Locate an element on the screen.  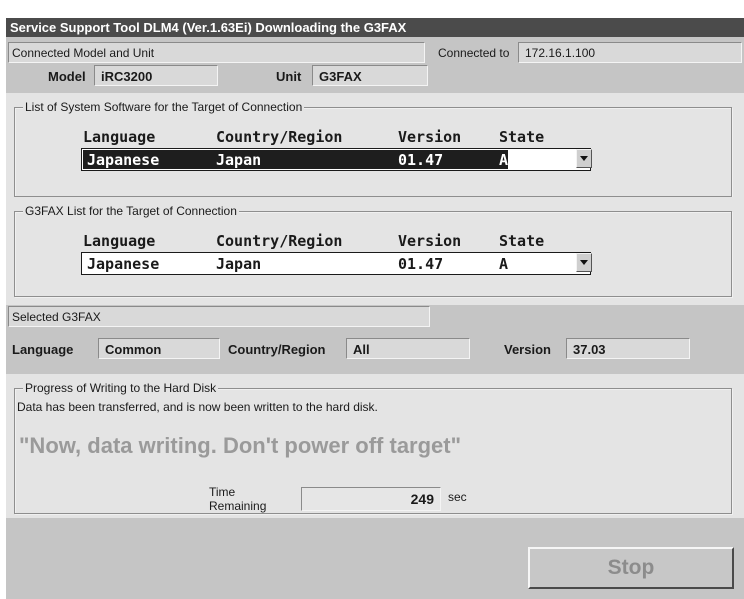
progress-group-label: Progress of Writing to the Hard Disk is located at coordinates (121, 388).